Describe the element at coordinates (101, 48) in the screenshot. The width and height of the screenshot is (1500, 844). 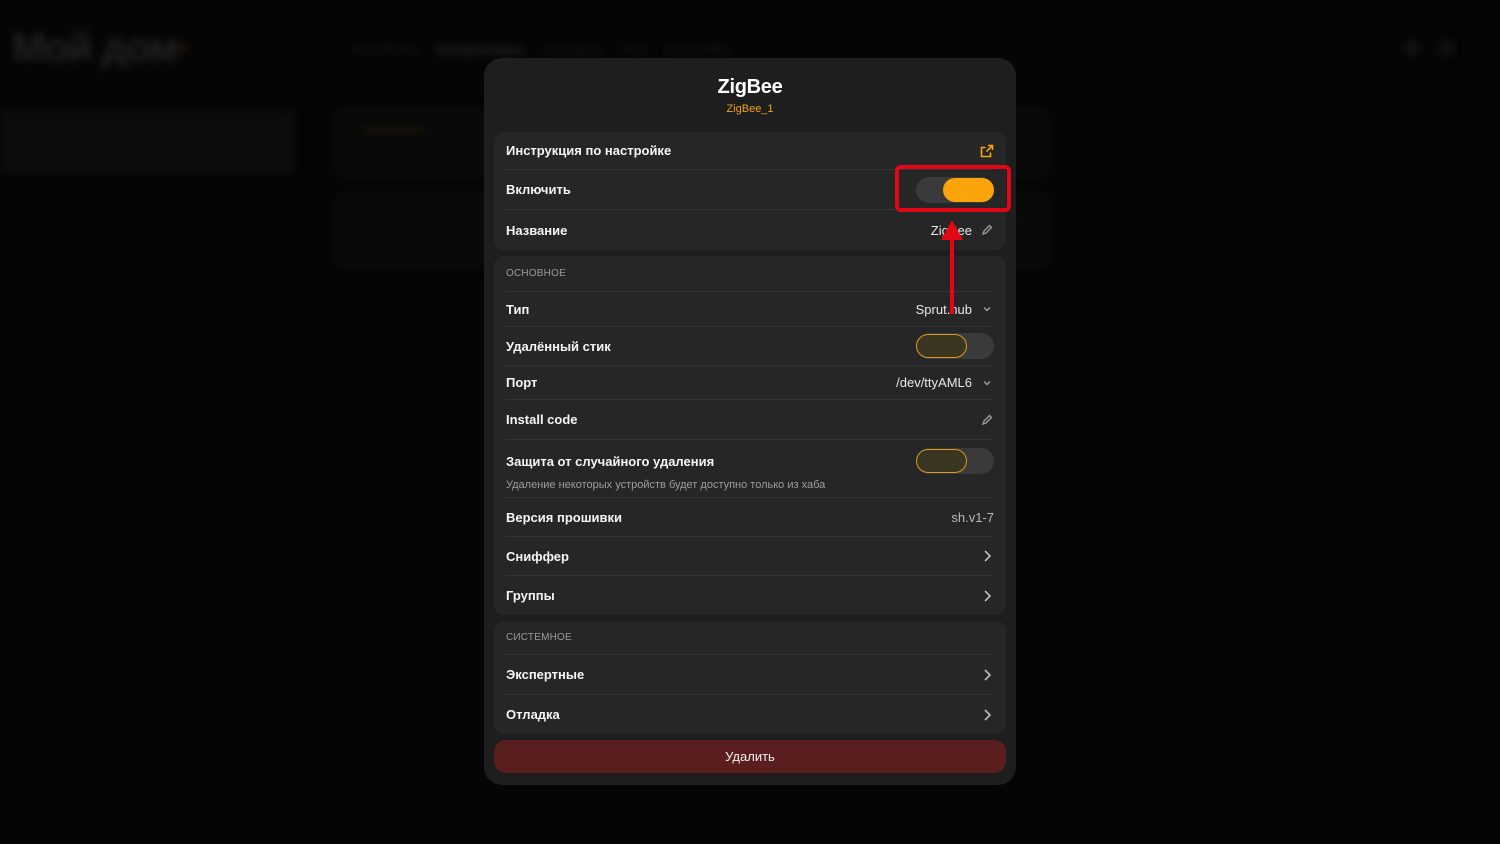
I see `app-title: Мой дом·` at that location.